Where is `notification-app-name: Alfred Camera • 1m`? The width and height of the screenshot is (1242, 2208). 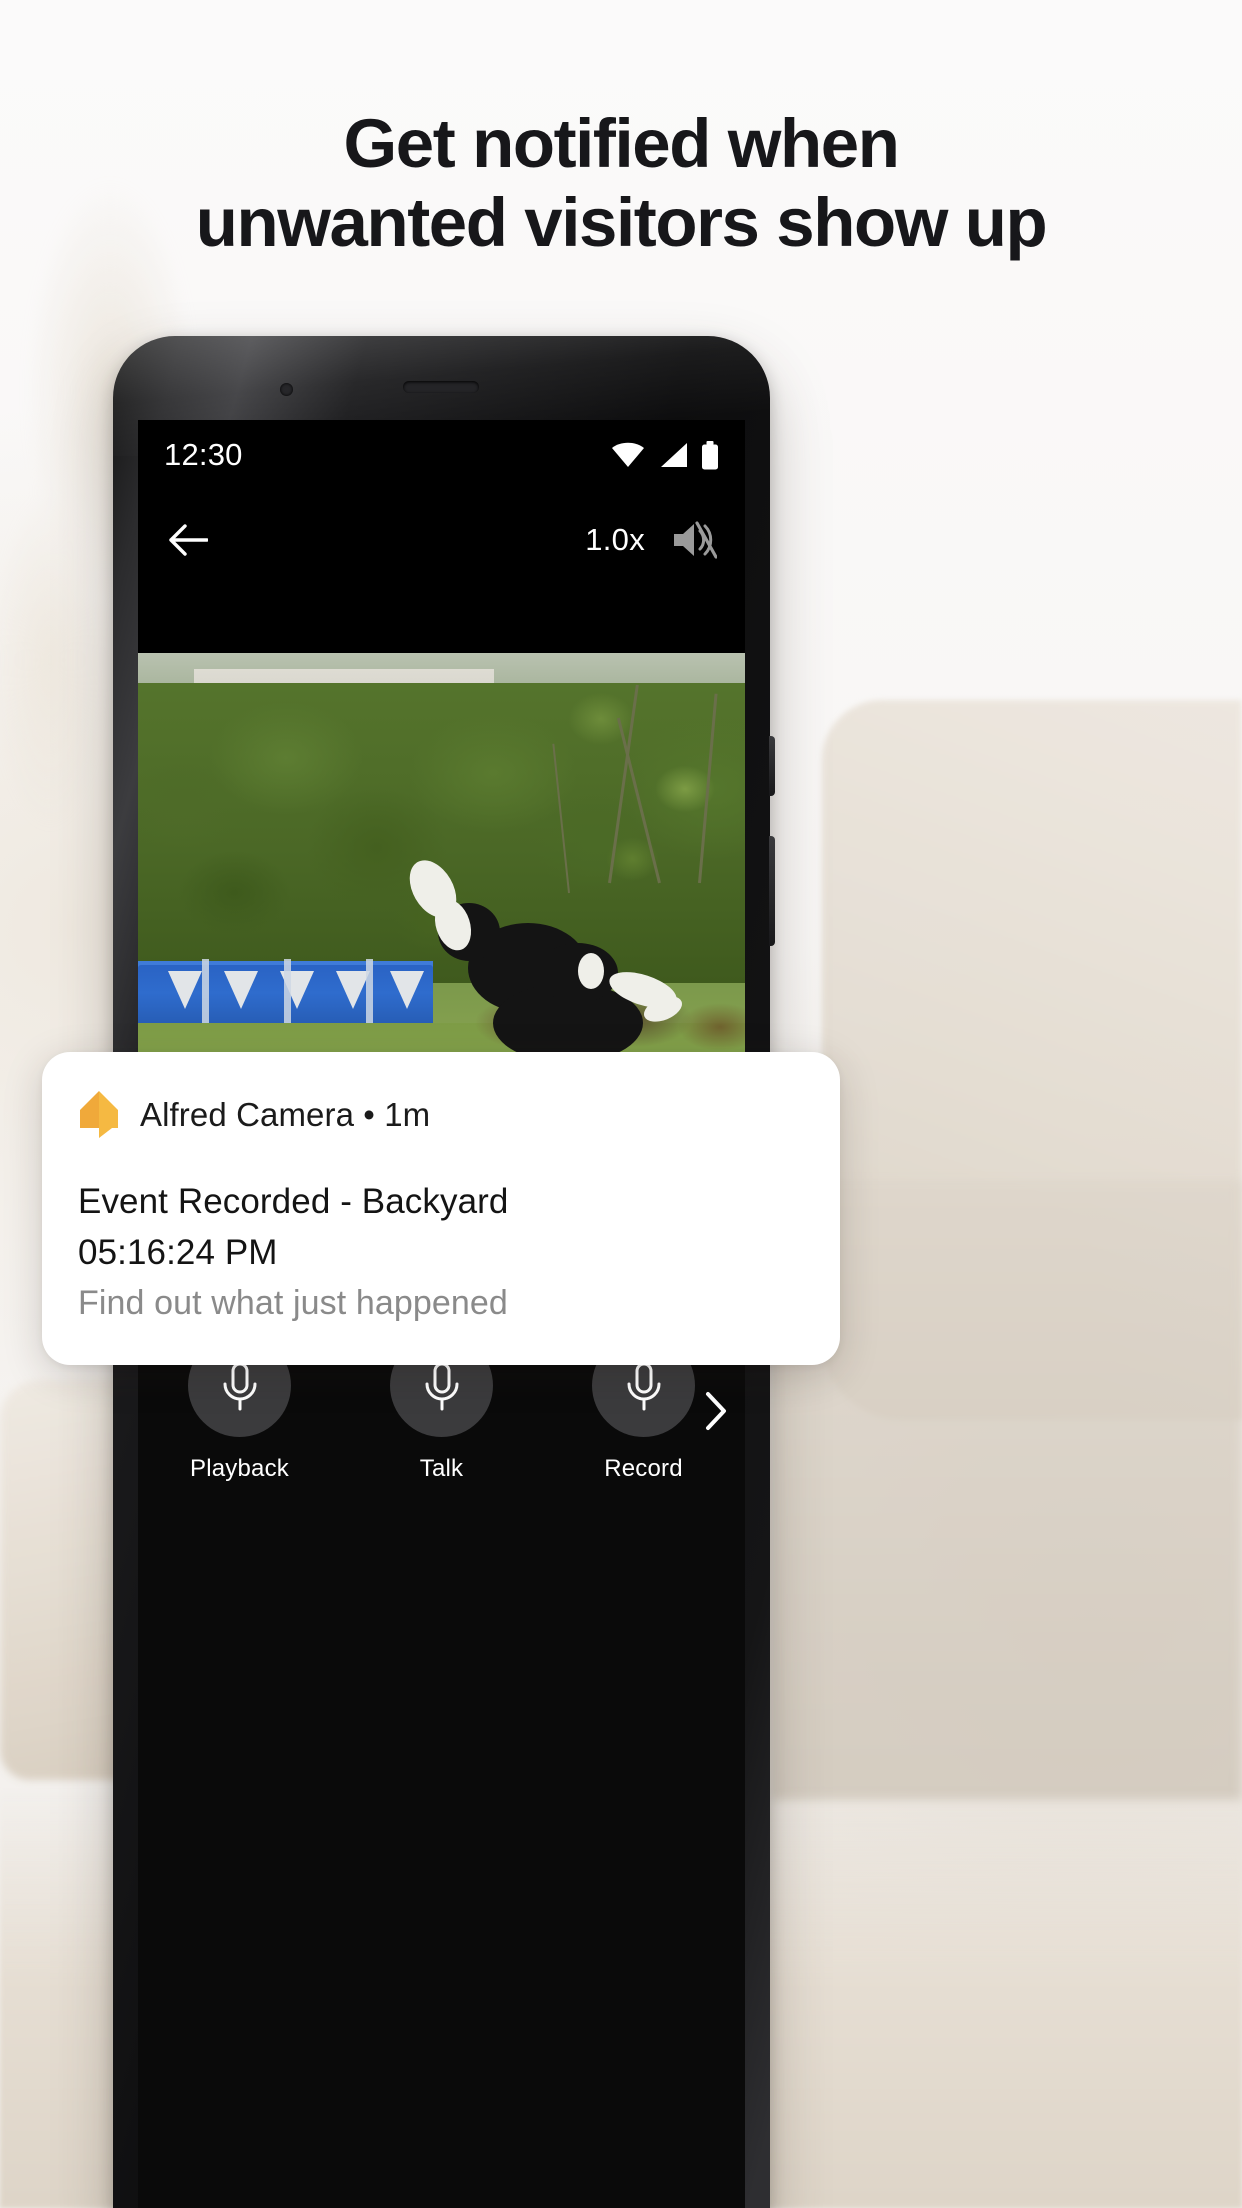
notification-app-name: Alfred Camera • 1m is located at coordinates (285, 1114).